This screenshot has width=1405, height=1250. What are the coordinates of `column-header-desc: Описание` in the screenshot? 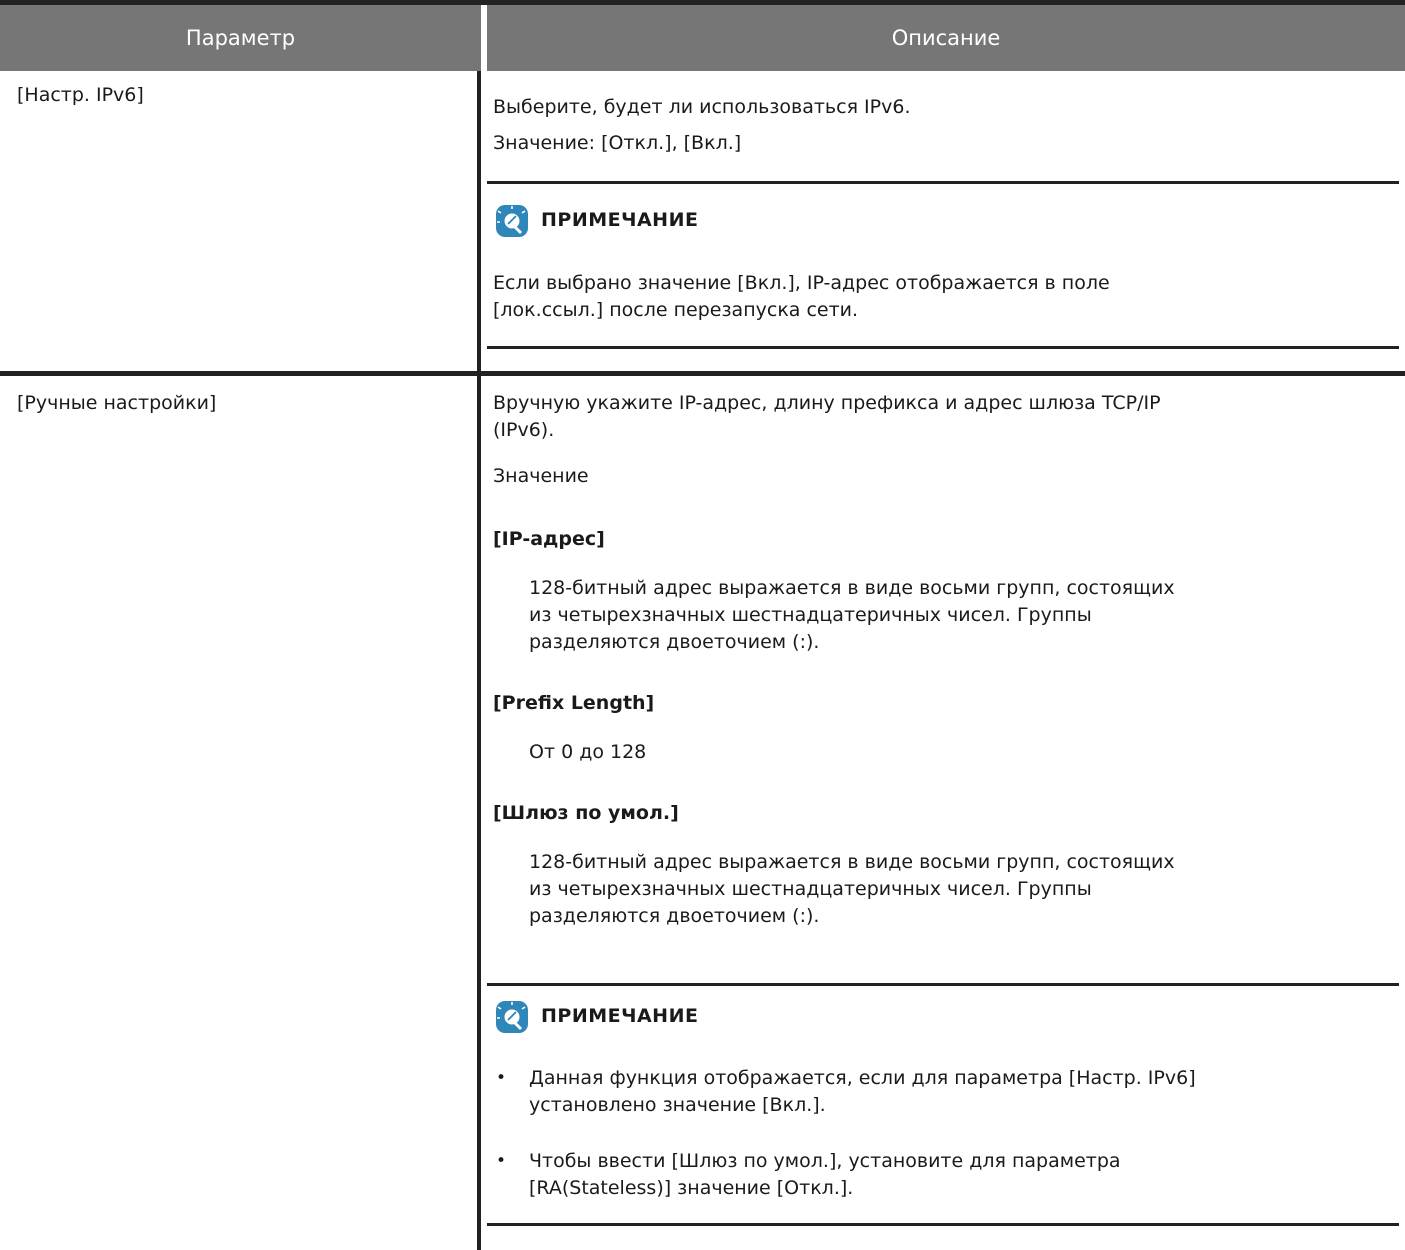 It's located at (946, 38).